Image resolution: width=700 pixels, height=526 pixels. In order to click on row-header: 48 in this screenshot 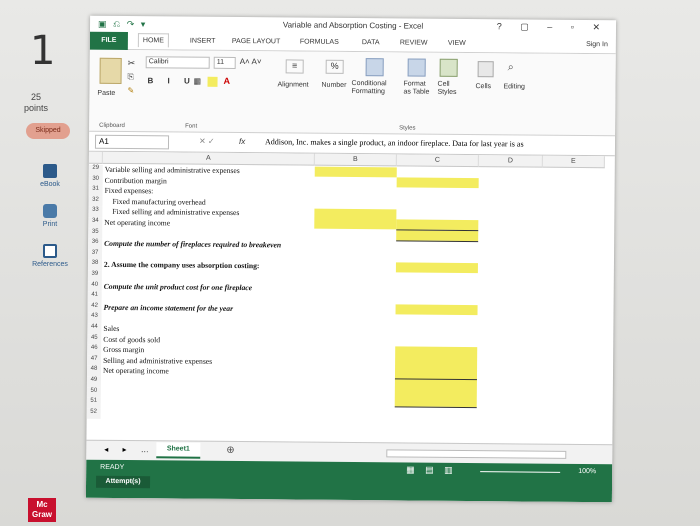, I will do `click(94, 371)`.